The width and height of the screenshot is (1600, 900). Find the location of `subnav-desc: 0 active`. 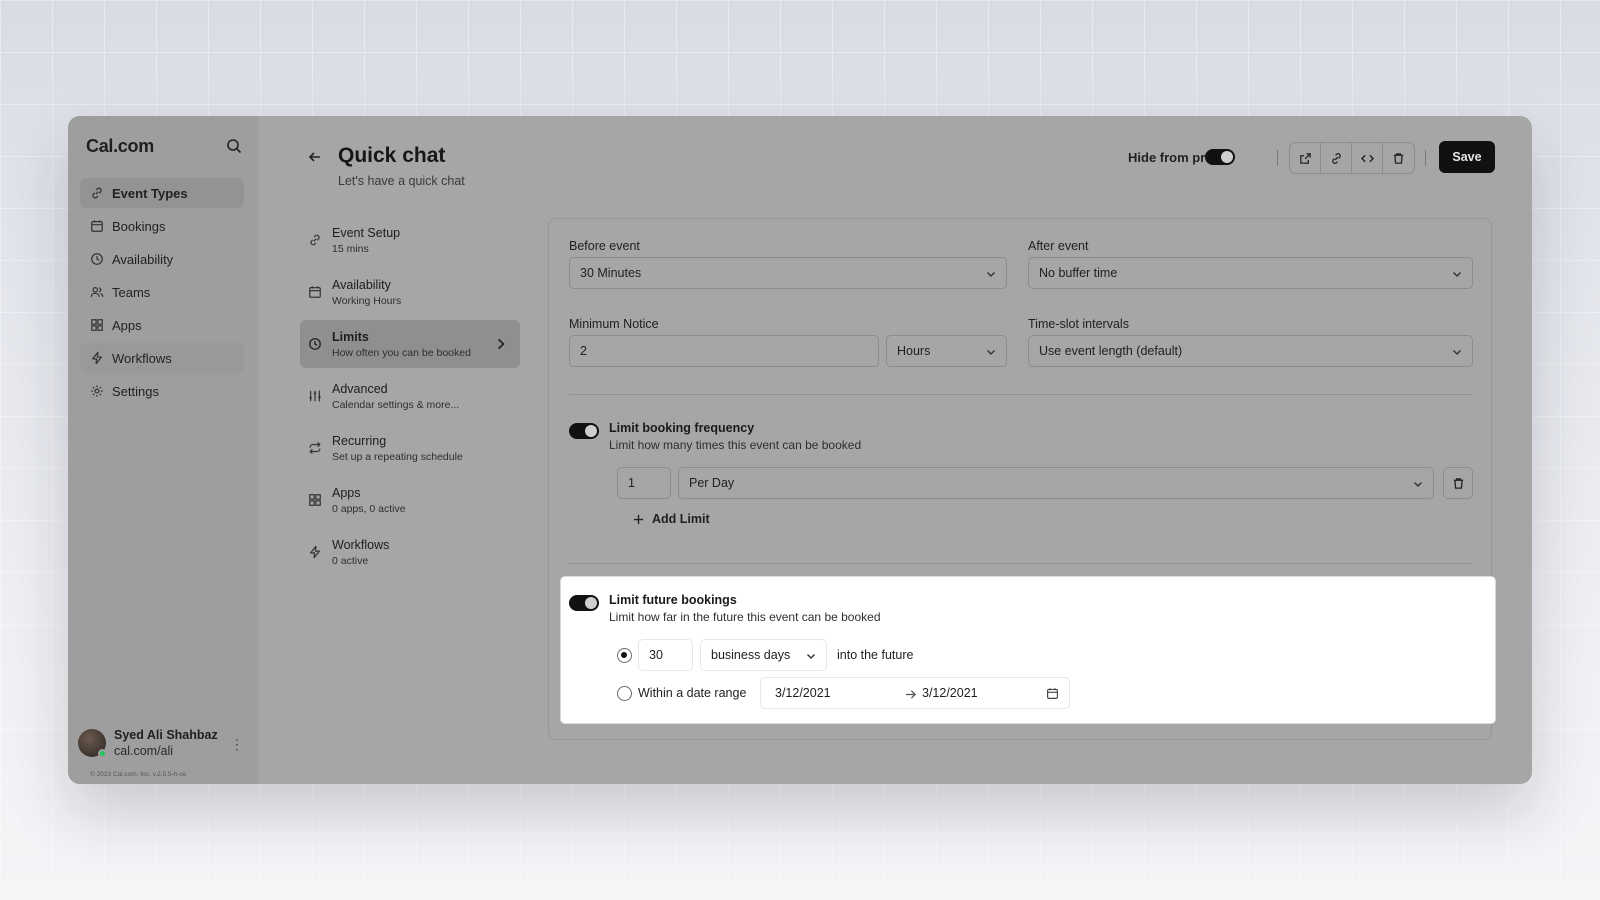

subnav-desc: 0 active is located at coordinates (350, 560).